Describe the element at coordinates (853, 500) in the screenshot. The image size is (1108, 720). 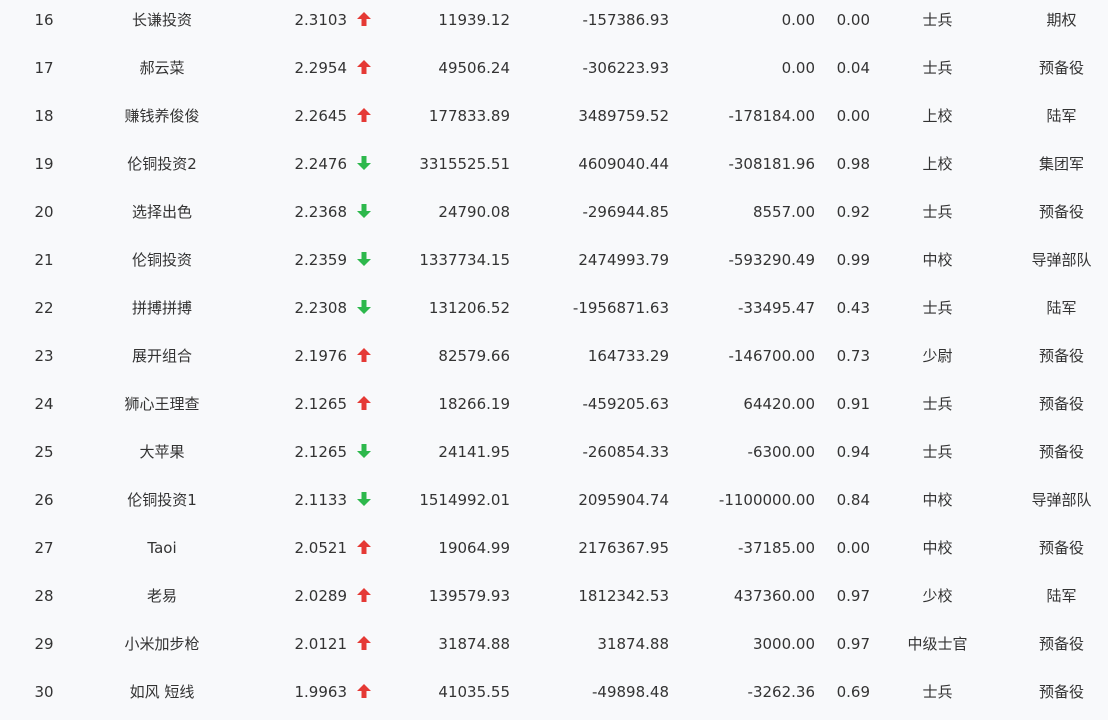
I see `ratio-cell: 0.84` at that location.